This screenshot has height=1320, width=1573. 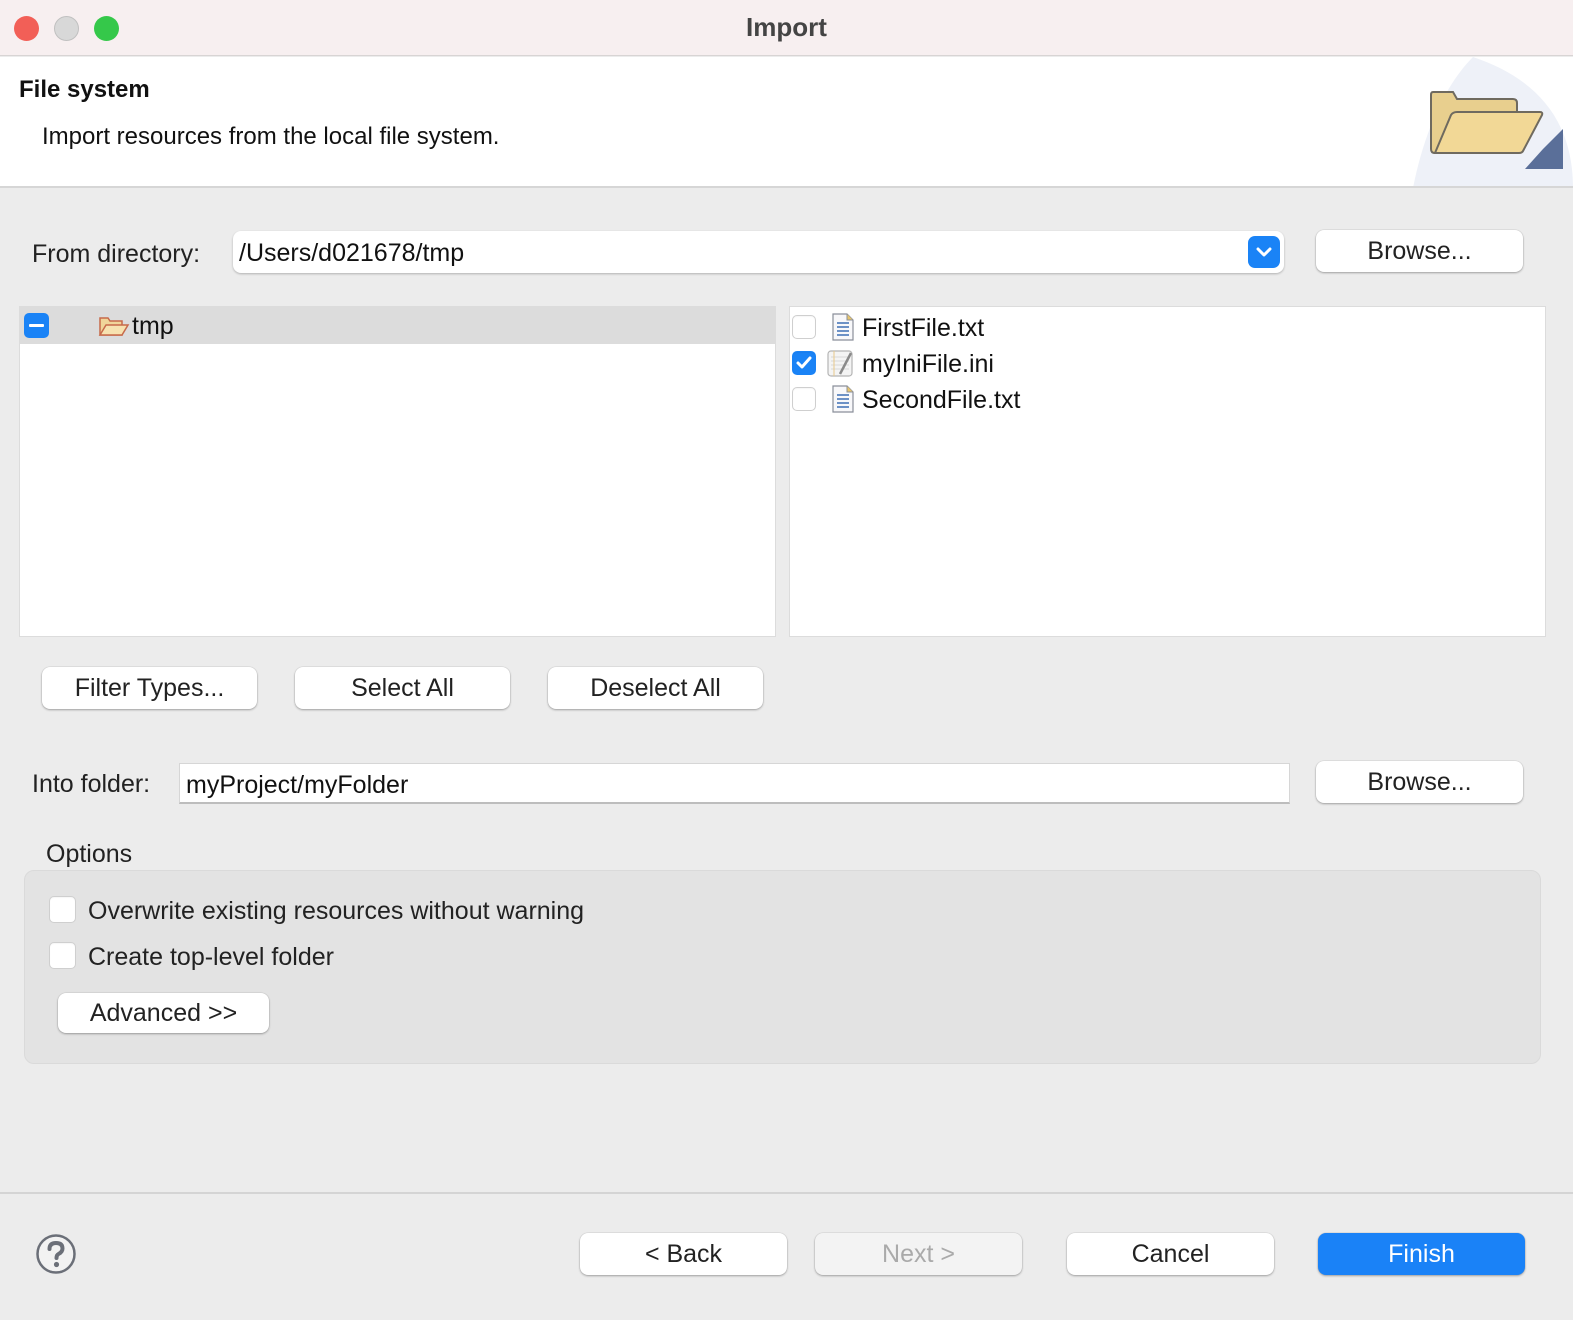 I want to click on into-folder-label: Into folder:, so click(x=91, y=784).